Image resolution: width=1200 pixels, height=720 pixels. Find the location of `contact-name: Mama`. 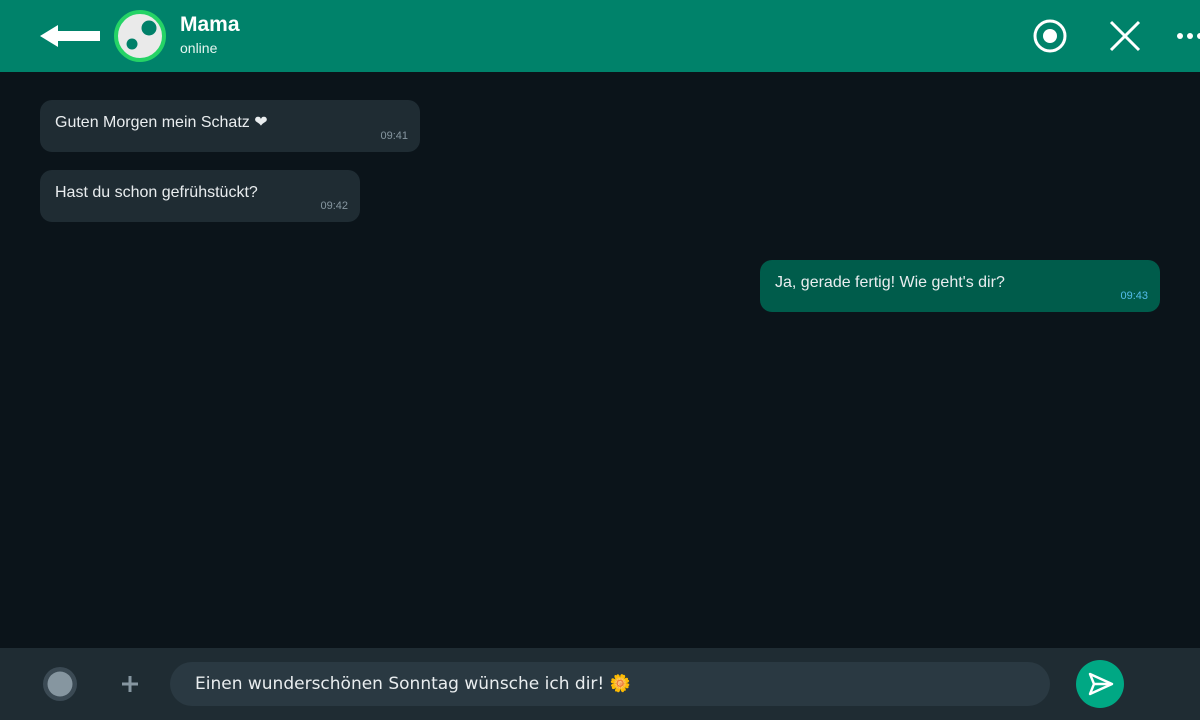

contact-name: Mama is located at coordinates (210, 24).